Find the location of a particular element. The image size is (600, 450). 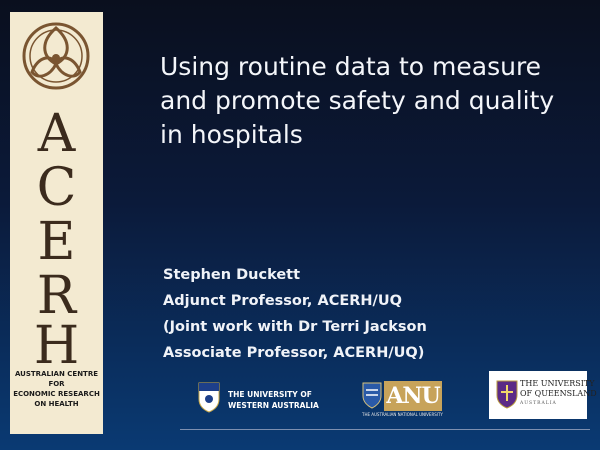

author-line: Adjunct Professor, ACERH/UQ is located at coordinates (282, 301).